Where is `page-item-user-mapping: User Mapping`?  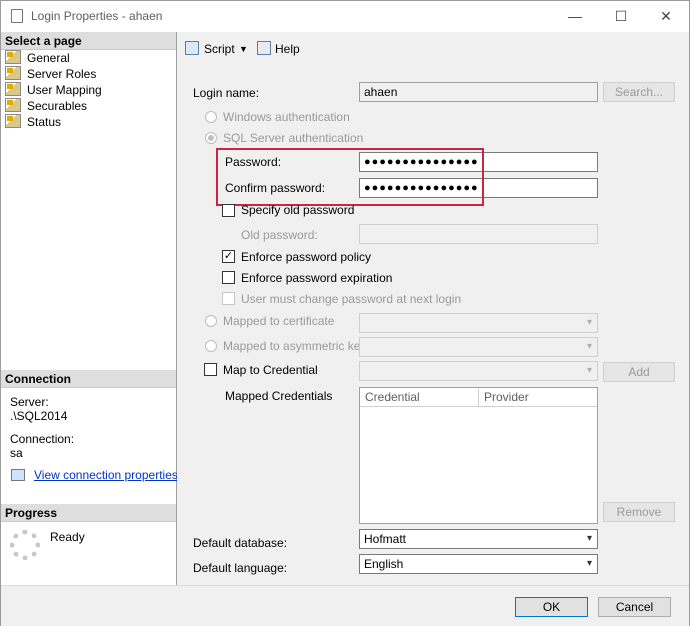 page-item-user-mapping: User Mapping is located at coordinates (53, 90).